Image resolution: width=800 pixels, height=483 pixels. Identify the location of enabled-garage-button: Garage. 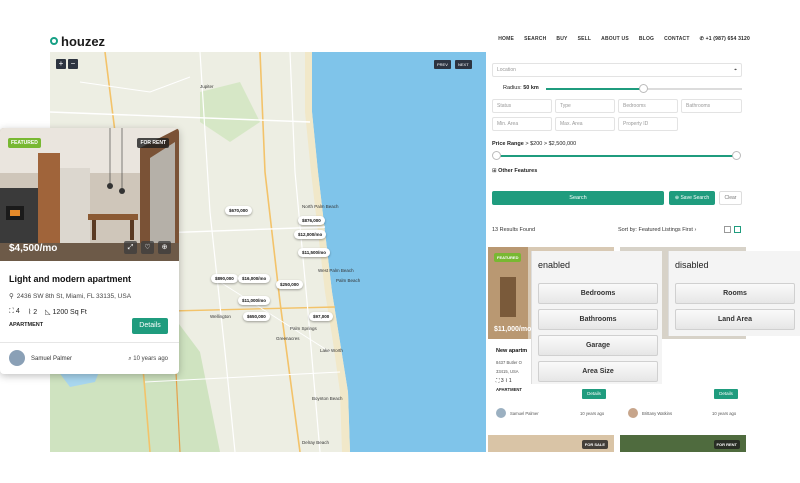
(598, 345).